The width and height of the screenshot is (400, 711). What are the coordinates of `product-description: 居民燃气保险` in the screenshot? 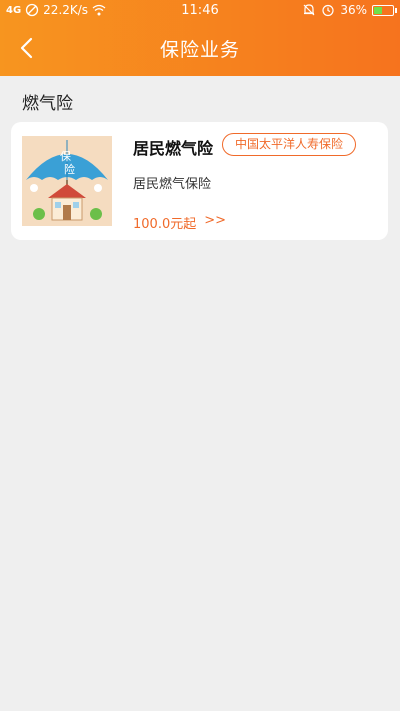 It's located at (172, 184).